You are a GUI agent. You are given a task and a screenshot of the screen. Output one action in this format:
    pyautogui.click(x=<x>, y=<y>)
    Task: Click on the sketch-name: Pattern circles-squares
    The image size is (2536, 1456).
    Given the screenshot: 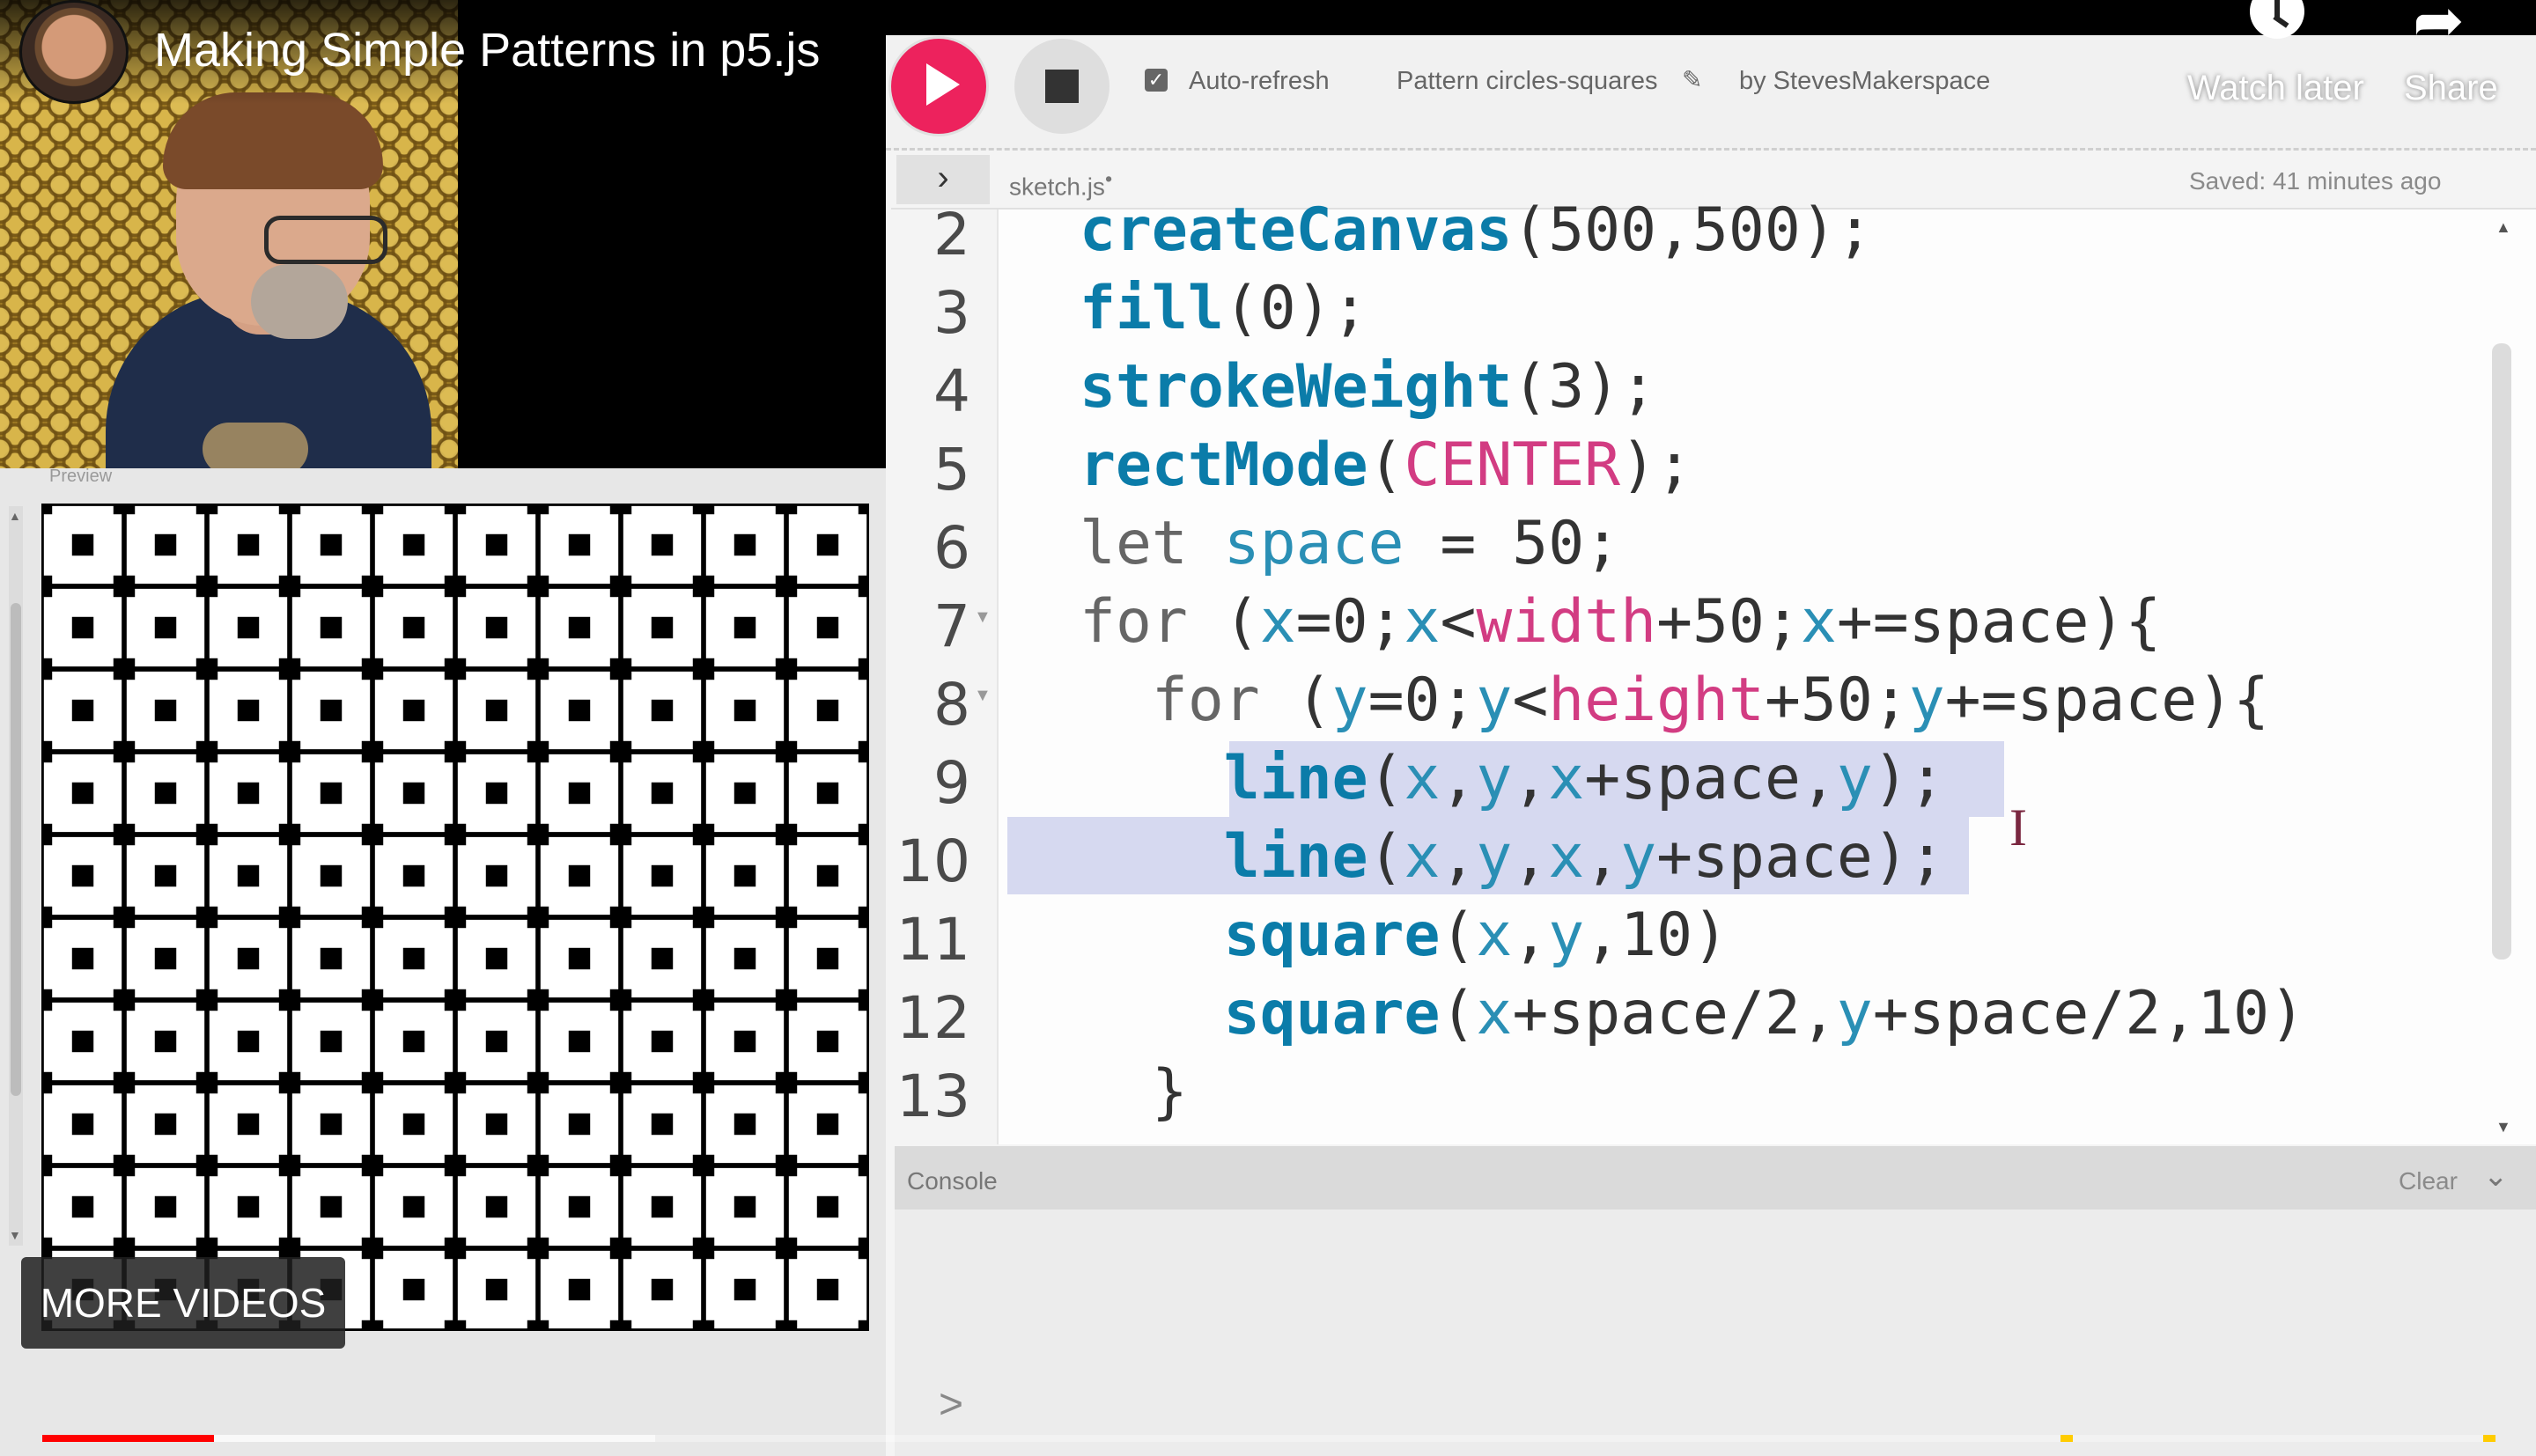 What is the action you would take?
    pyautogui.click(x=1527, y=81)
    